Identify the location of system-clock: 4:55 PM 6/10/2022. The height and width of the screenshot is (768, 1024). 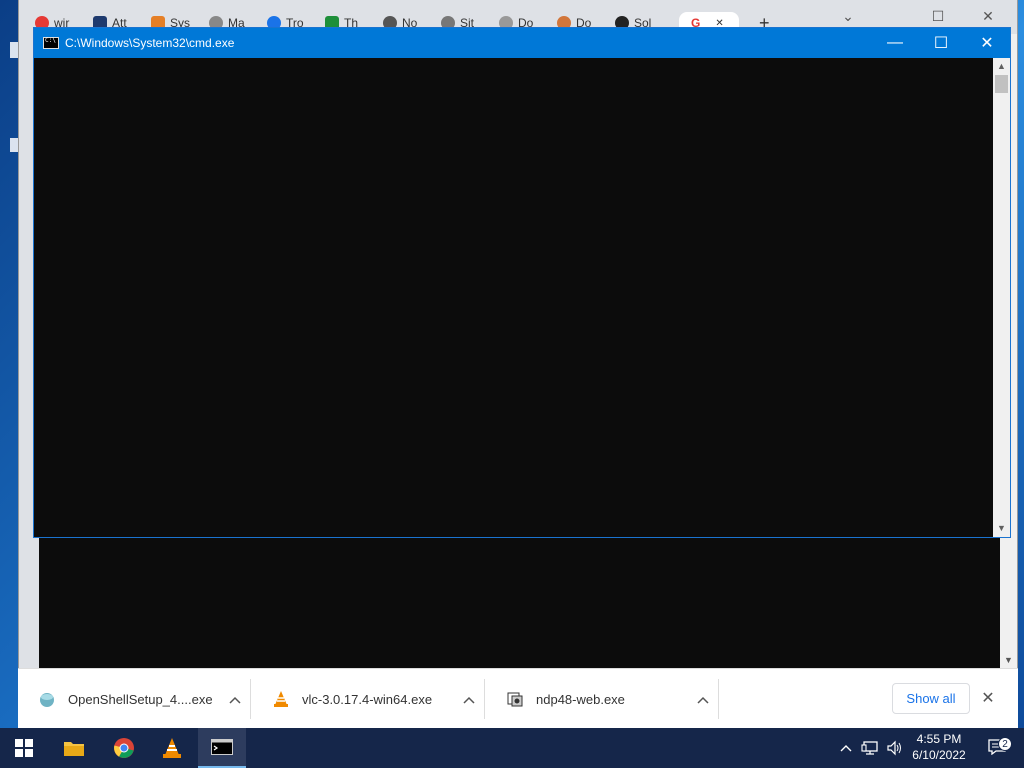
(939, 748).